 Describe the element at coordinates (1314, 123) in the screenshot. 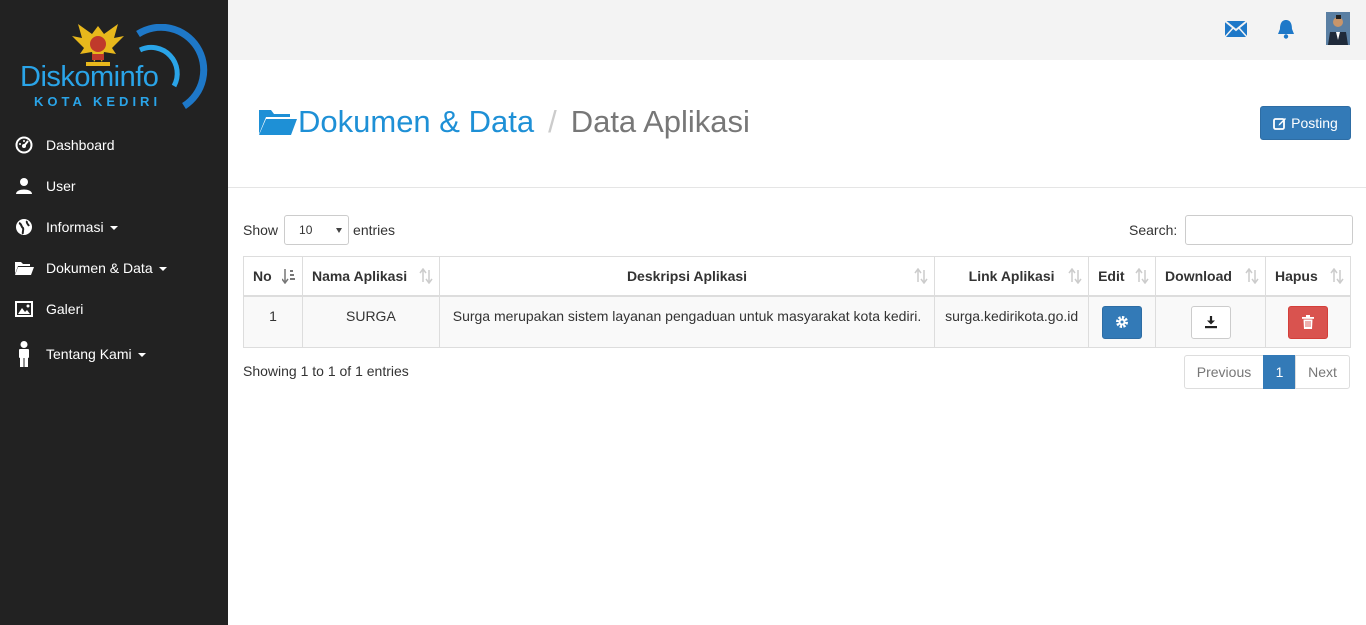

I see `posting-button-label: Posting` at that location.